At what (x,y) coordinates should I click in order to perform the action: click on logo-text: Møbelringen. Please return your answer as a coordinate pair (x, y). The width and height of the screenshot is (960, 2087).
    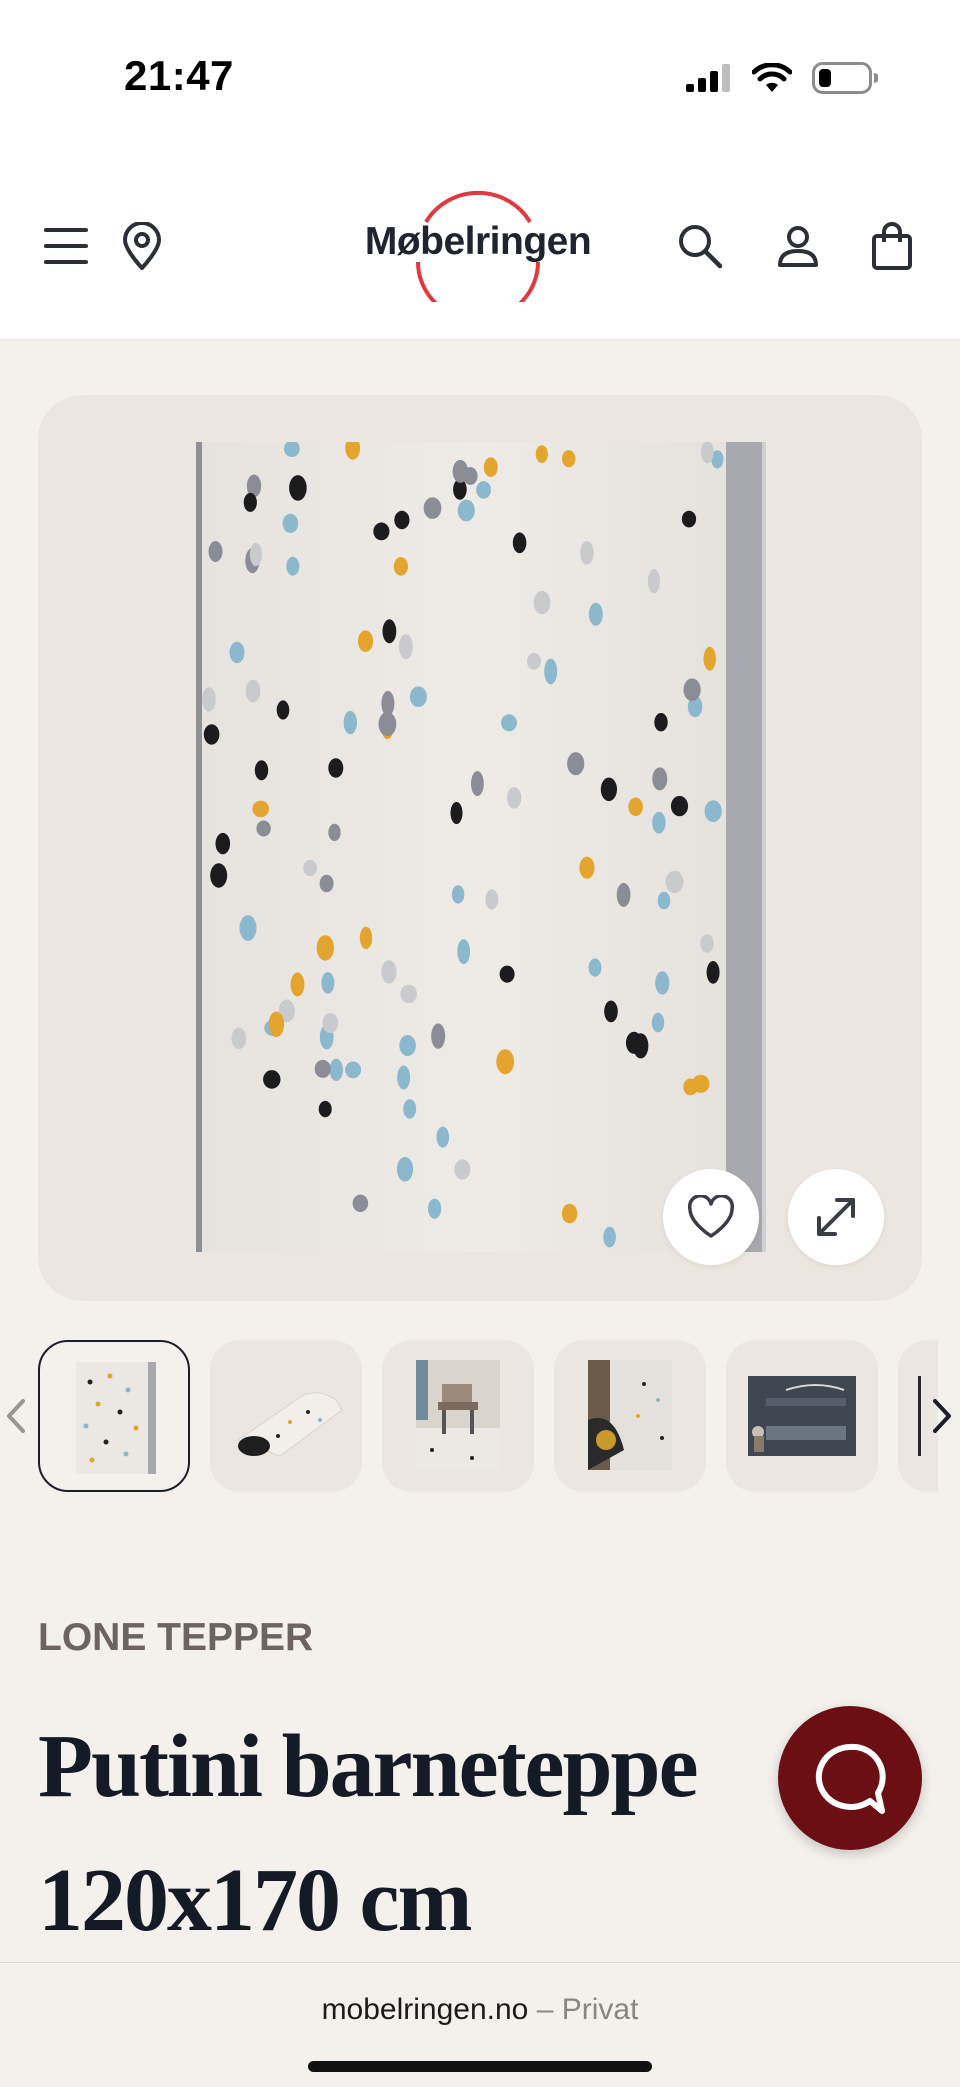
    Looking at the image, I should click on (478, 241).